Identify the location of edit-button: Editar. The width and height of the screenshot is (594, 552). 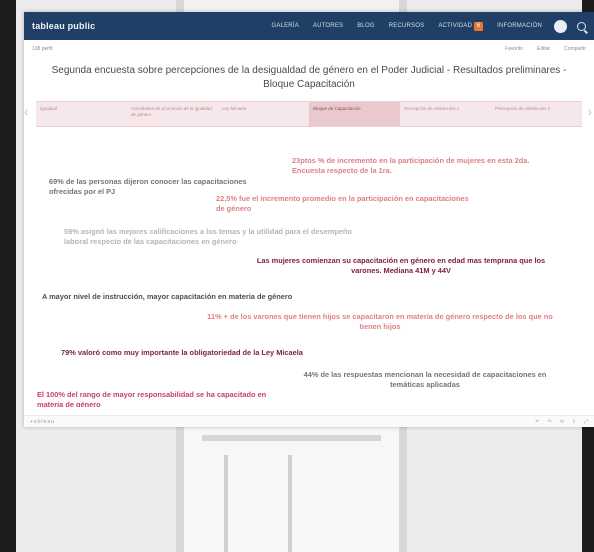
(543, 49).